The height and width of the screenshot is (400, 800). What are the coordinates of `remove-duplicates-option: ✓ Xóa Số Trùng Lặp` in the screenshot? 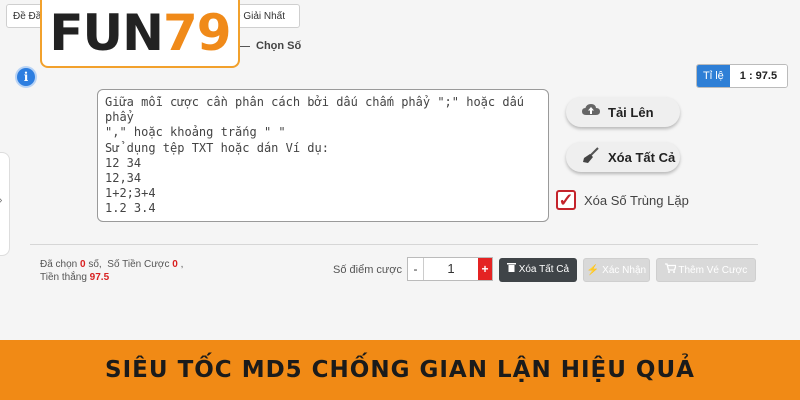 It's located at (622, 200).